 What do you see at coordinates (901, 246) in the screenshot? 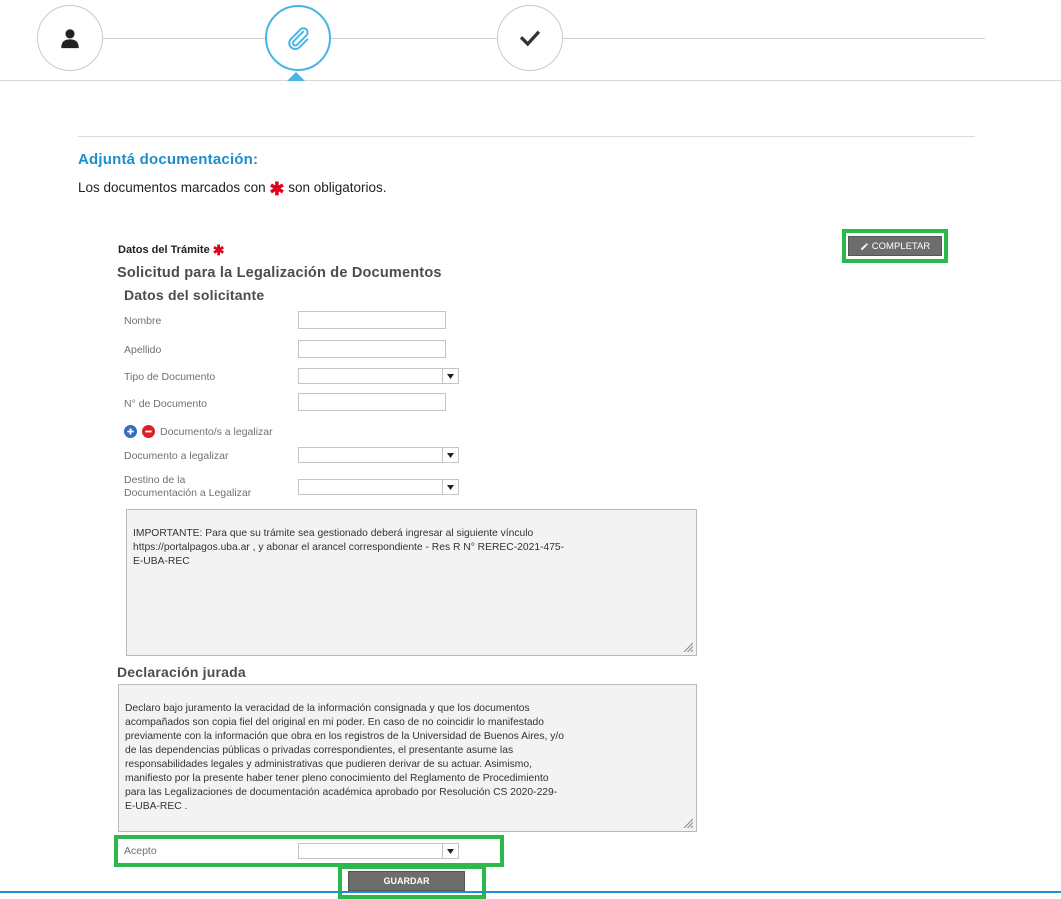
I see `completar-button-label: COMPLETAR` at bounding box center [901, 246].